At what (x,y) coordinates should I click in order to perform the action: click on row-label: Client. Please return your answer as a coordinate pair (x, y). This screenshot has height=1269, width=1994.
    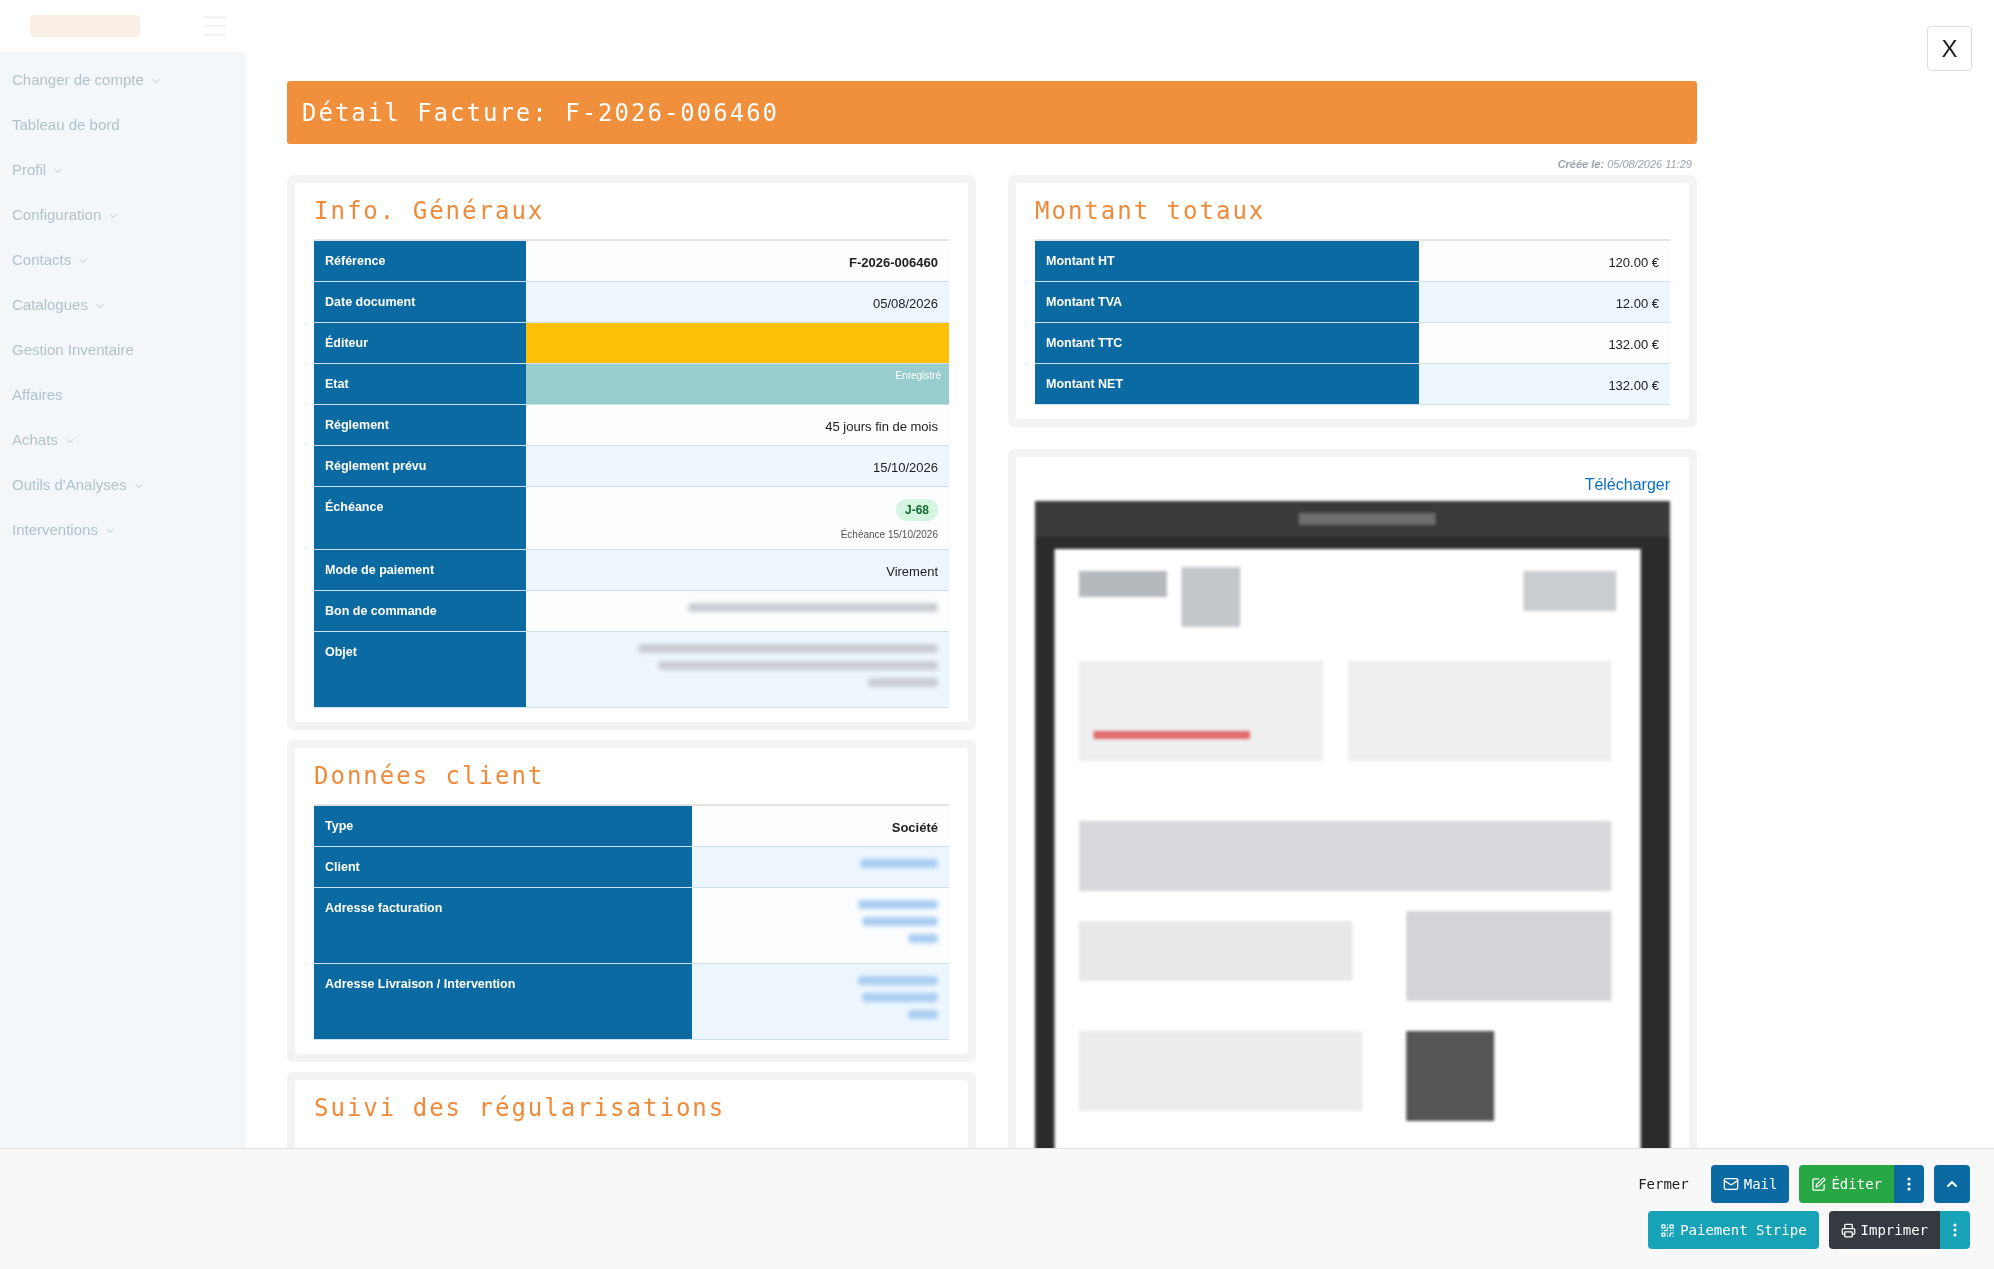
    Looking at the image, I should click on (503, 866).